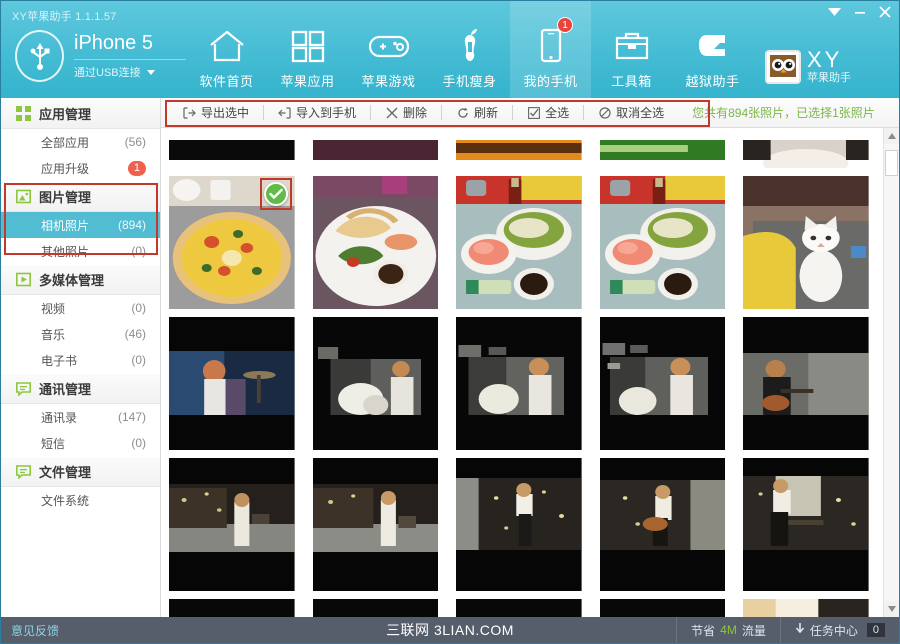 The width and height of the screenshot is (900, 644). I want to click on traffic-saved: 节省 4M 流量, so click(728, 630).